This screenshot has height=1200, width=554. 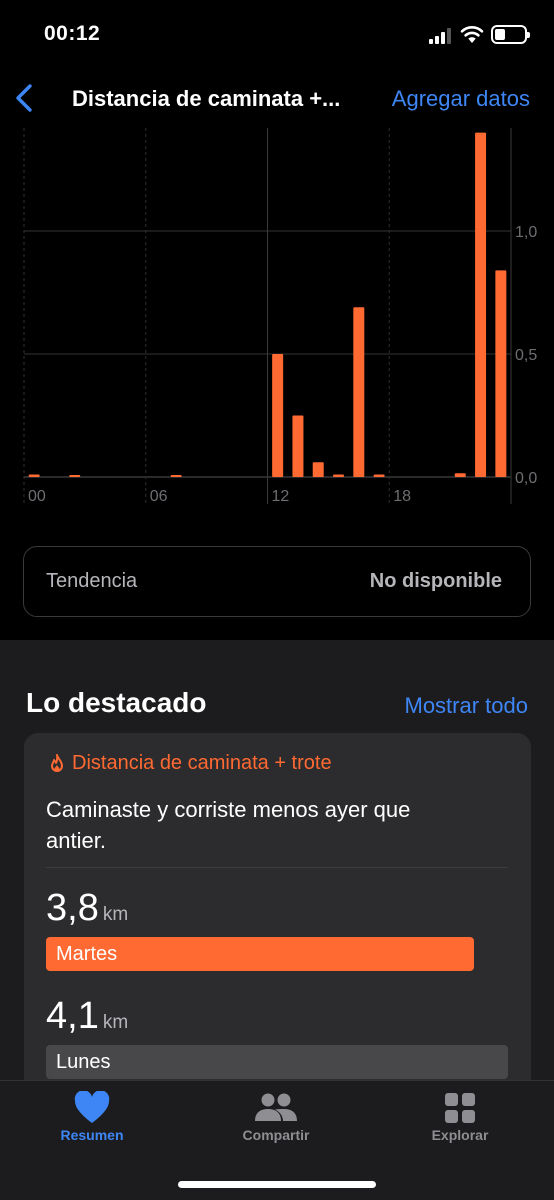 What do you see at coordinates (57, 762) in the screenshot?
I see `flame-icon` at bounding box center [57, 762].